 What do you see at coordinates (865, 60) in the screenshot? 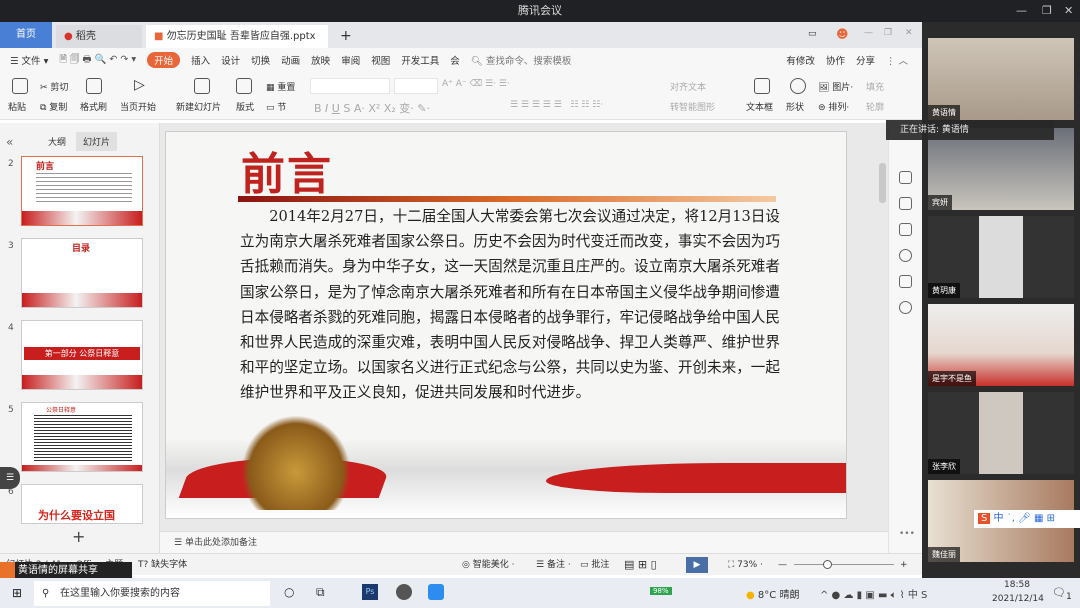
I see `share-button: 分享` at bounding box center [865, 60].